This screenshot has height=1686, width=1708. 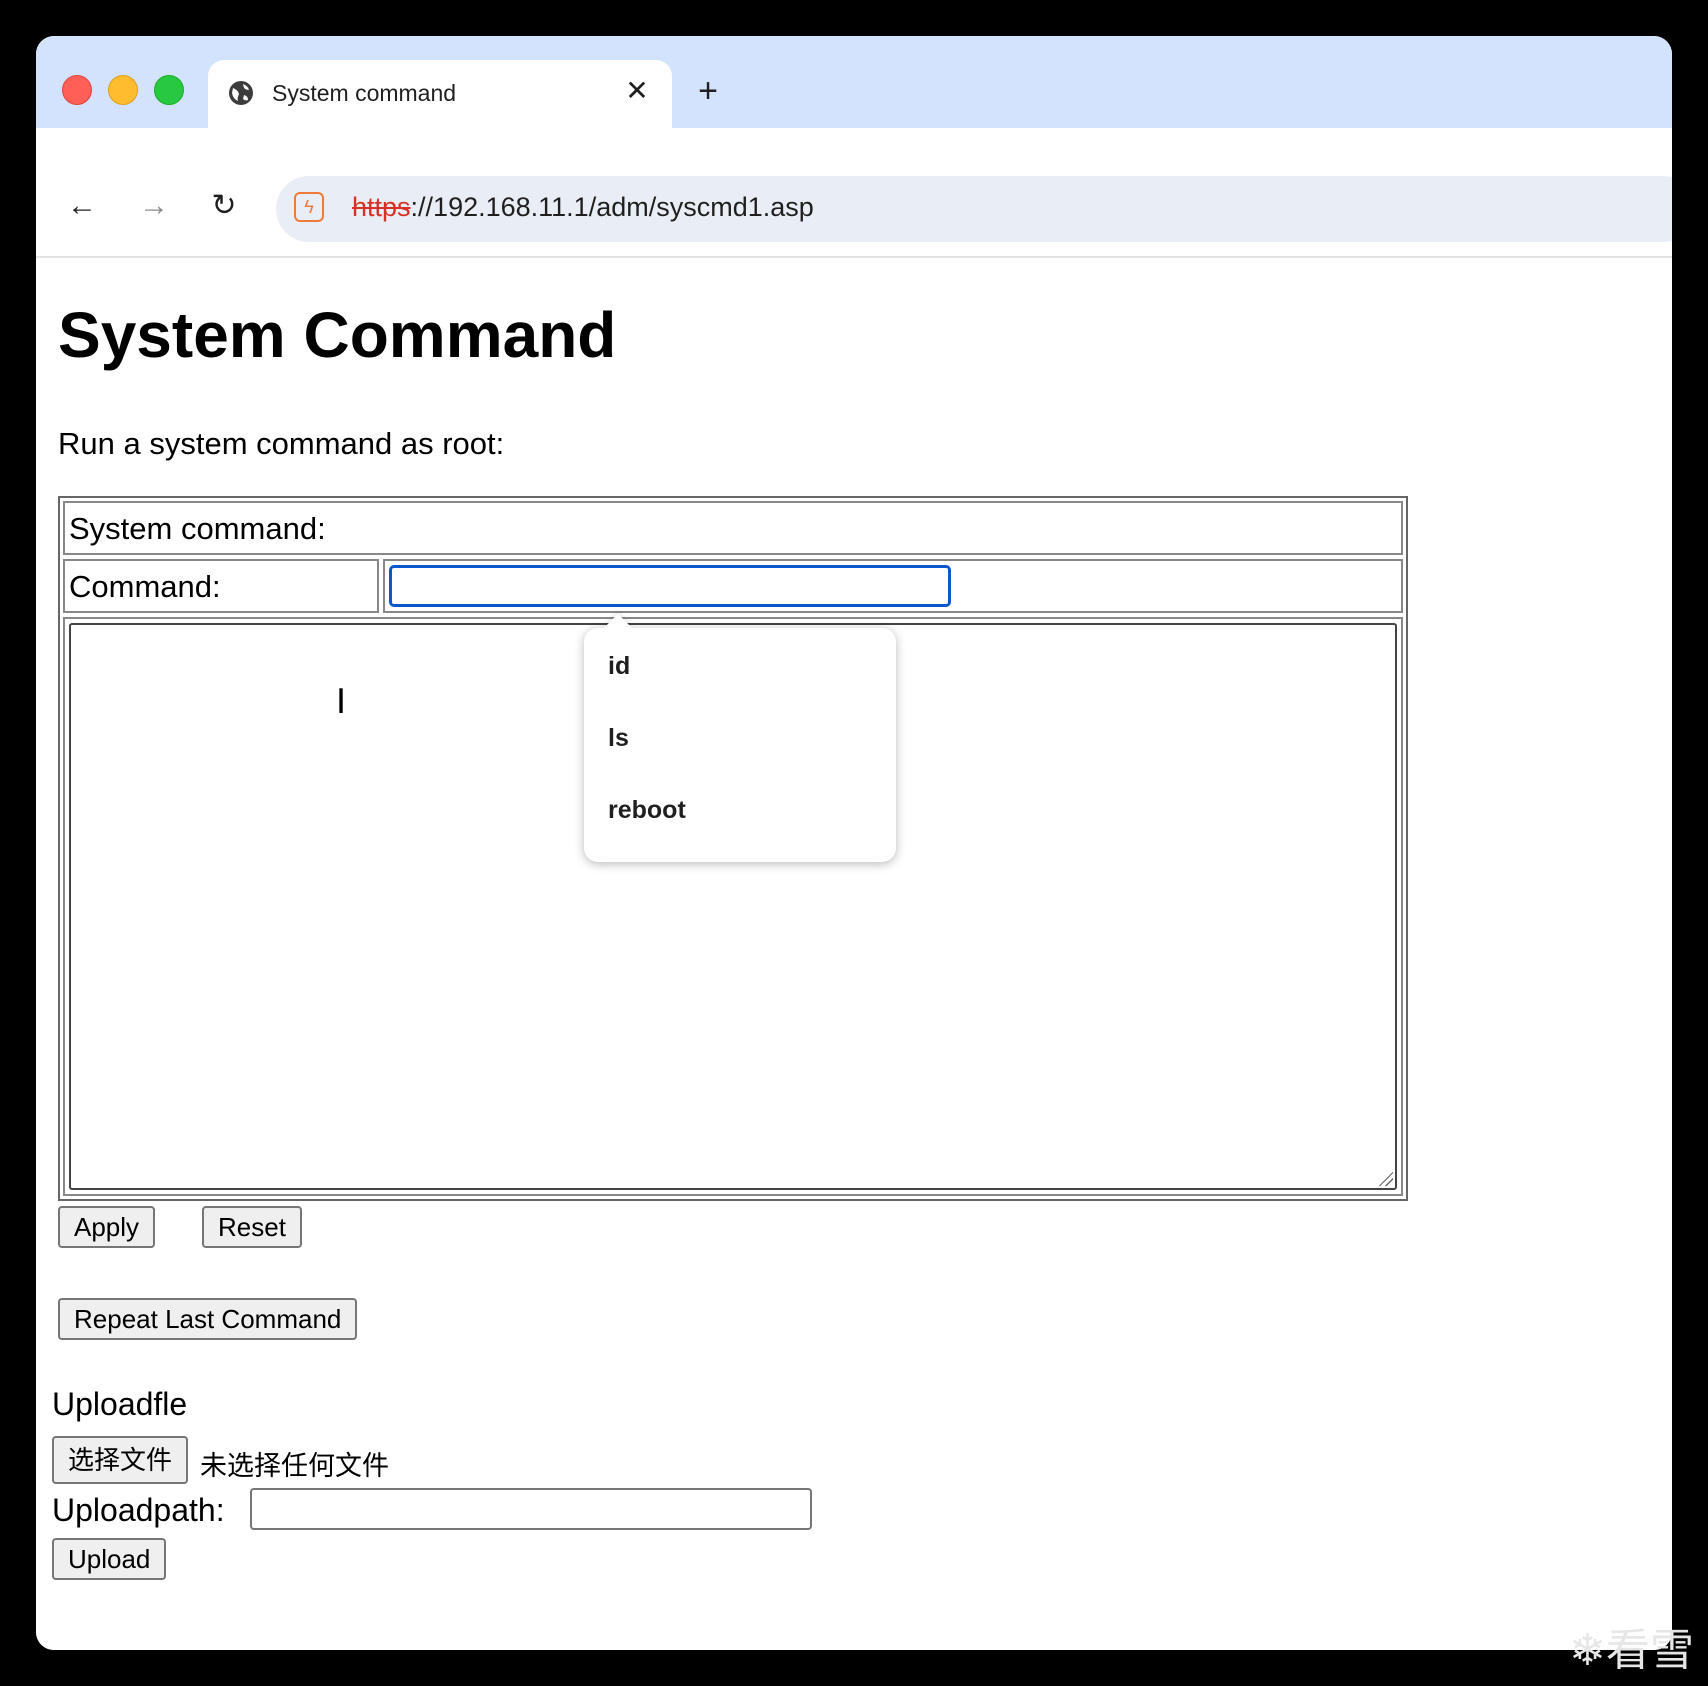 I want to click on autocomplete-item: ls, so click(x=618, y=738).